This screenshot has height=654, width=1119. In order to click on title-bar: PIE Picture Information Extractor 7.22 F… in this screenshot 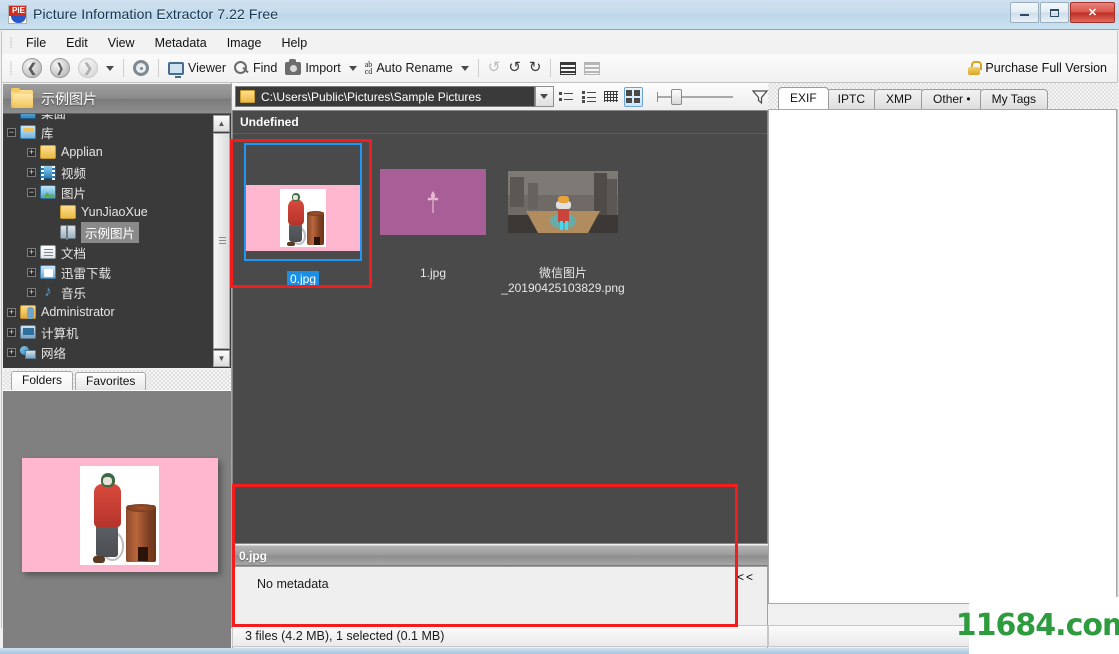, I will do `click(559, 15)`.